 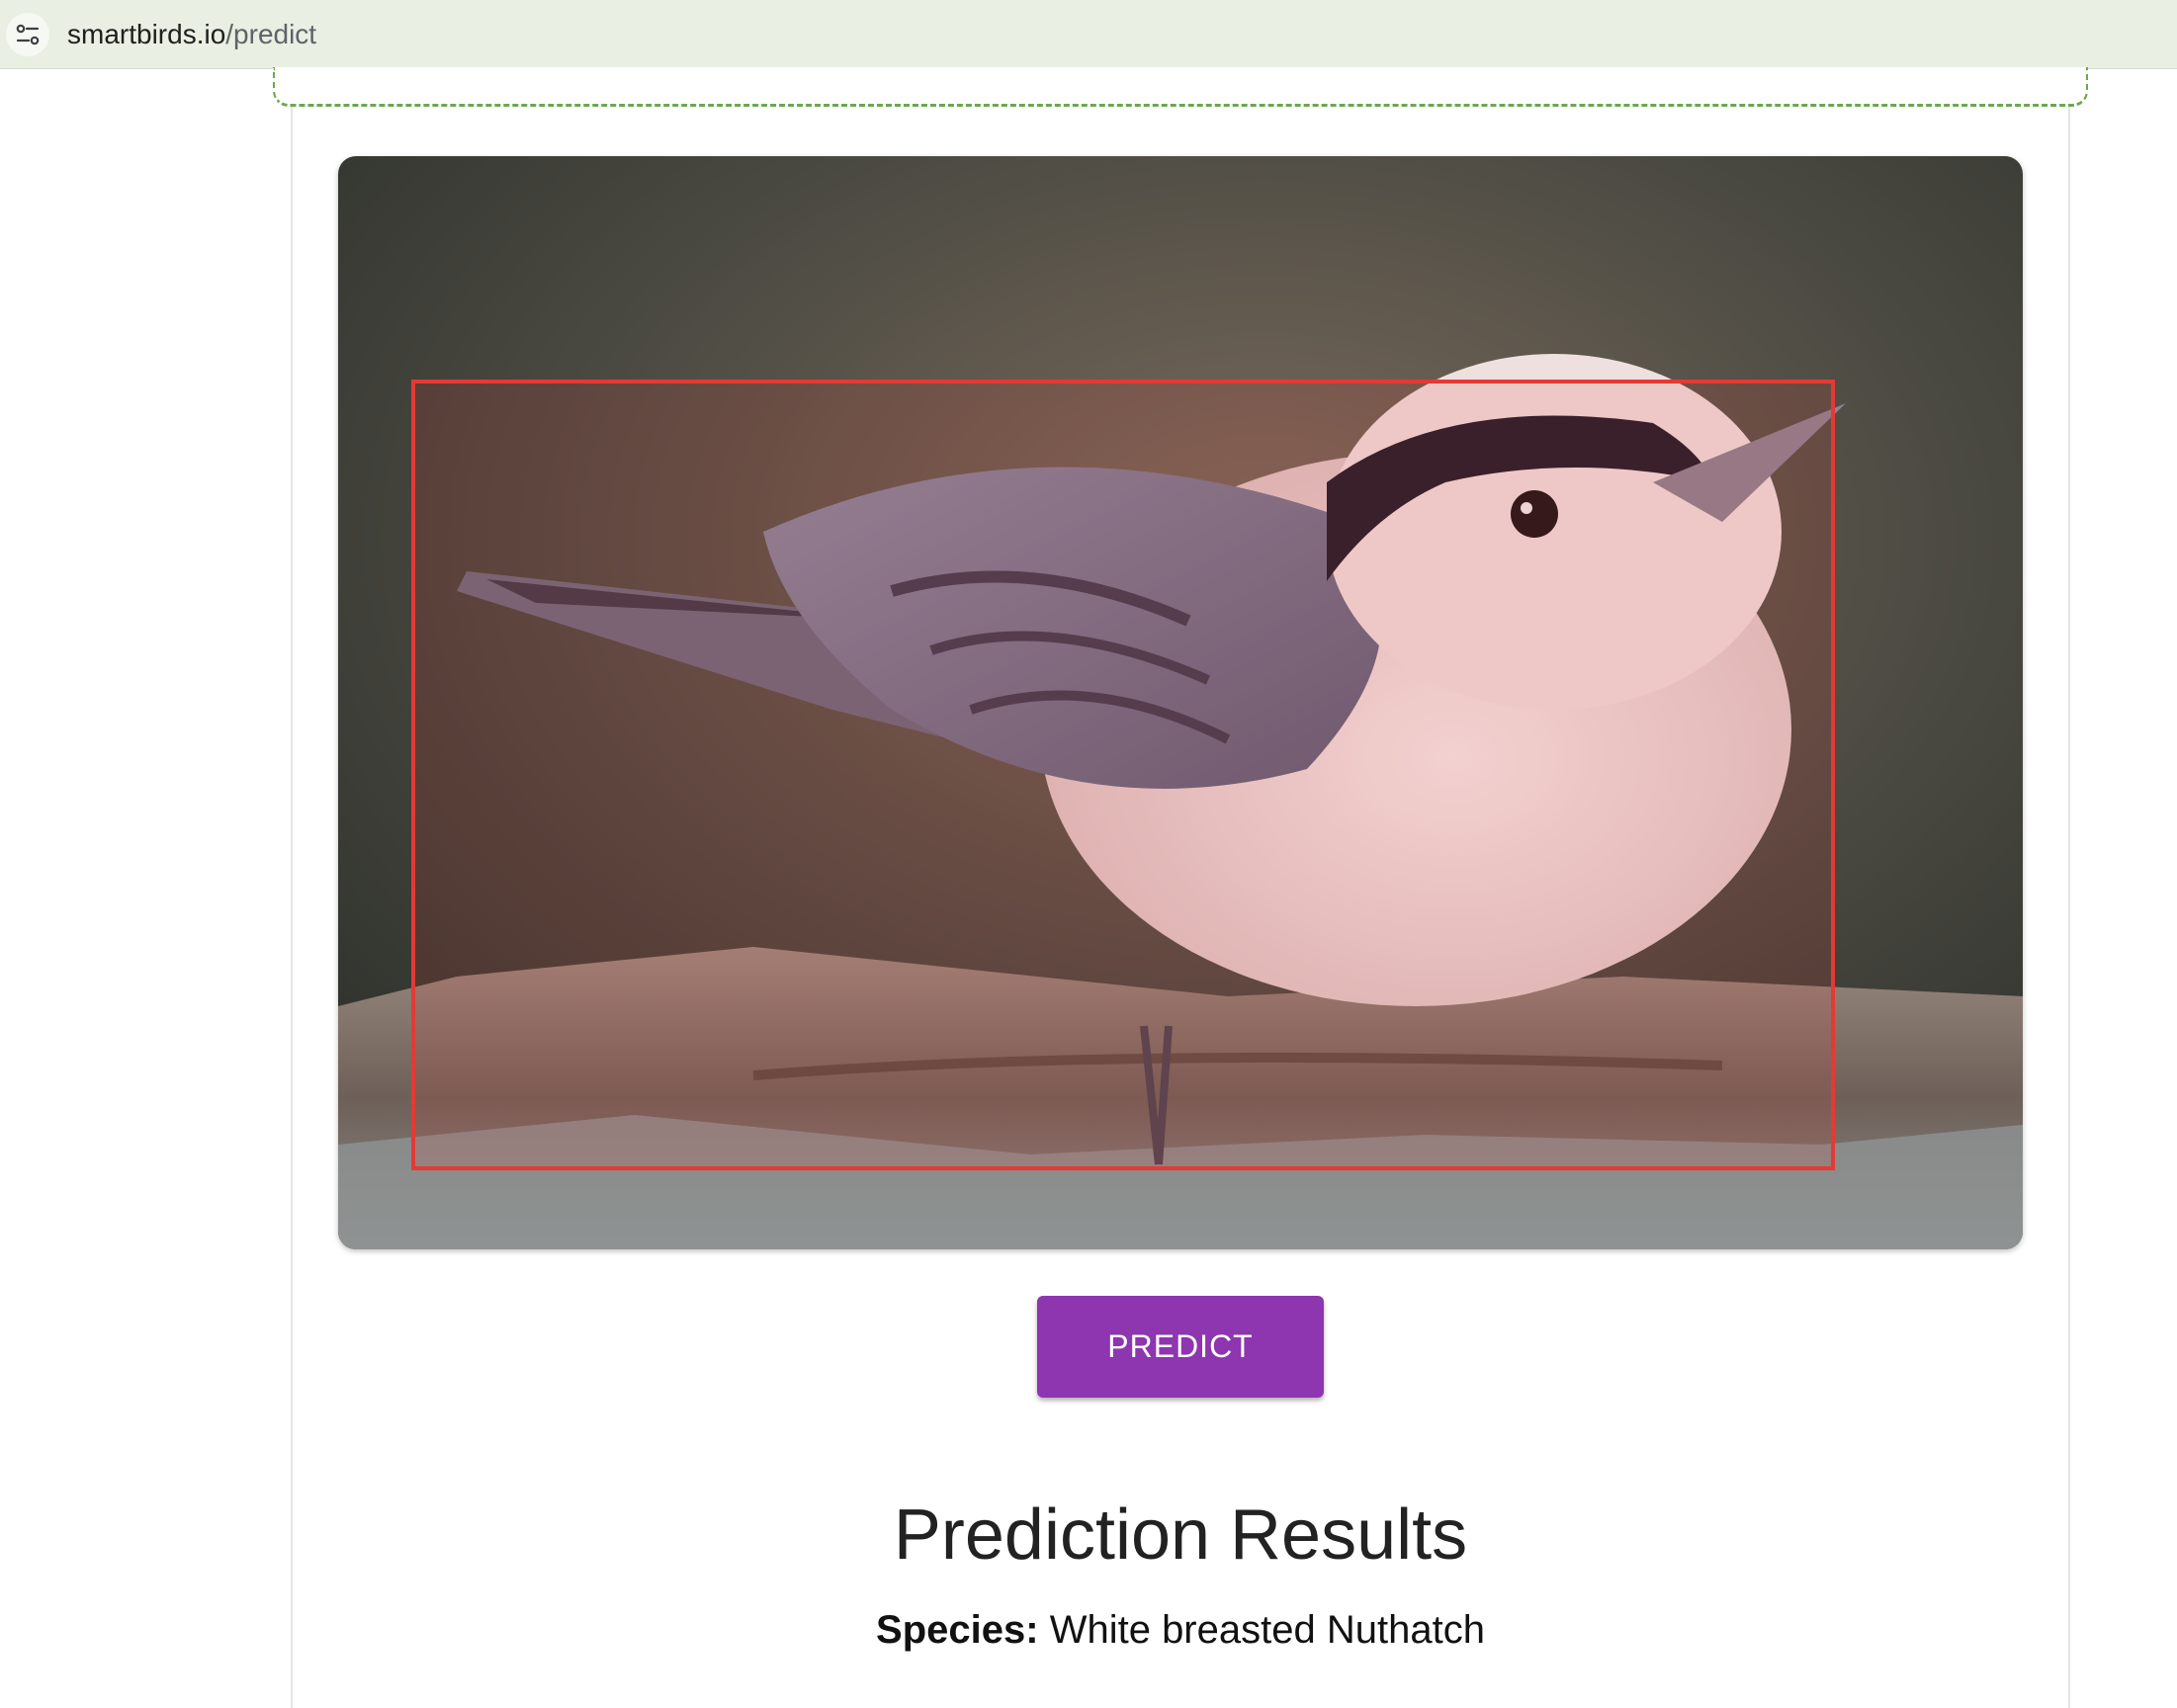 I want to click on predict-button: PREDICT, so click(x=1180, y=1347).